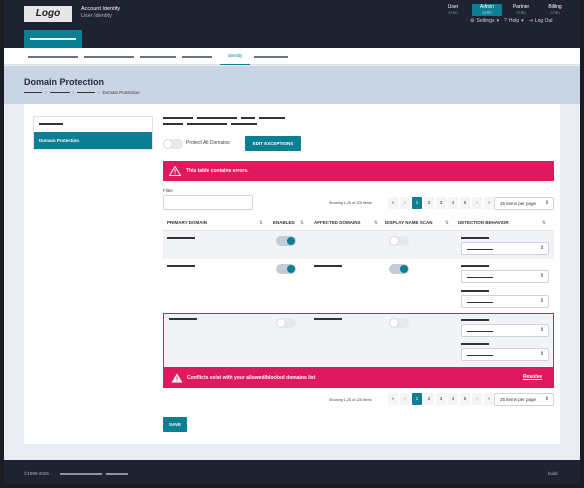  What do you see at coordinates (100, 13) in the screenshot?
I see `account-info: Account Identity User Identity` at bounding box center [100, 13].